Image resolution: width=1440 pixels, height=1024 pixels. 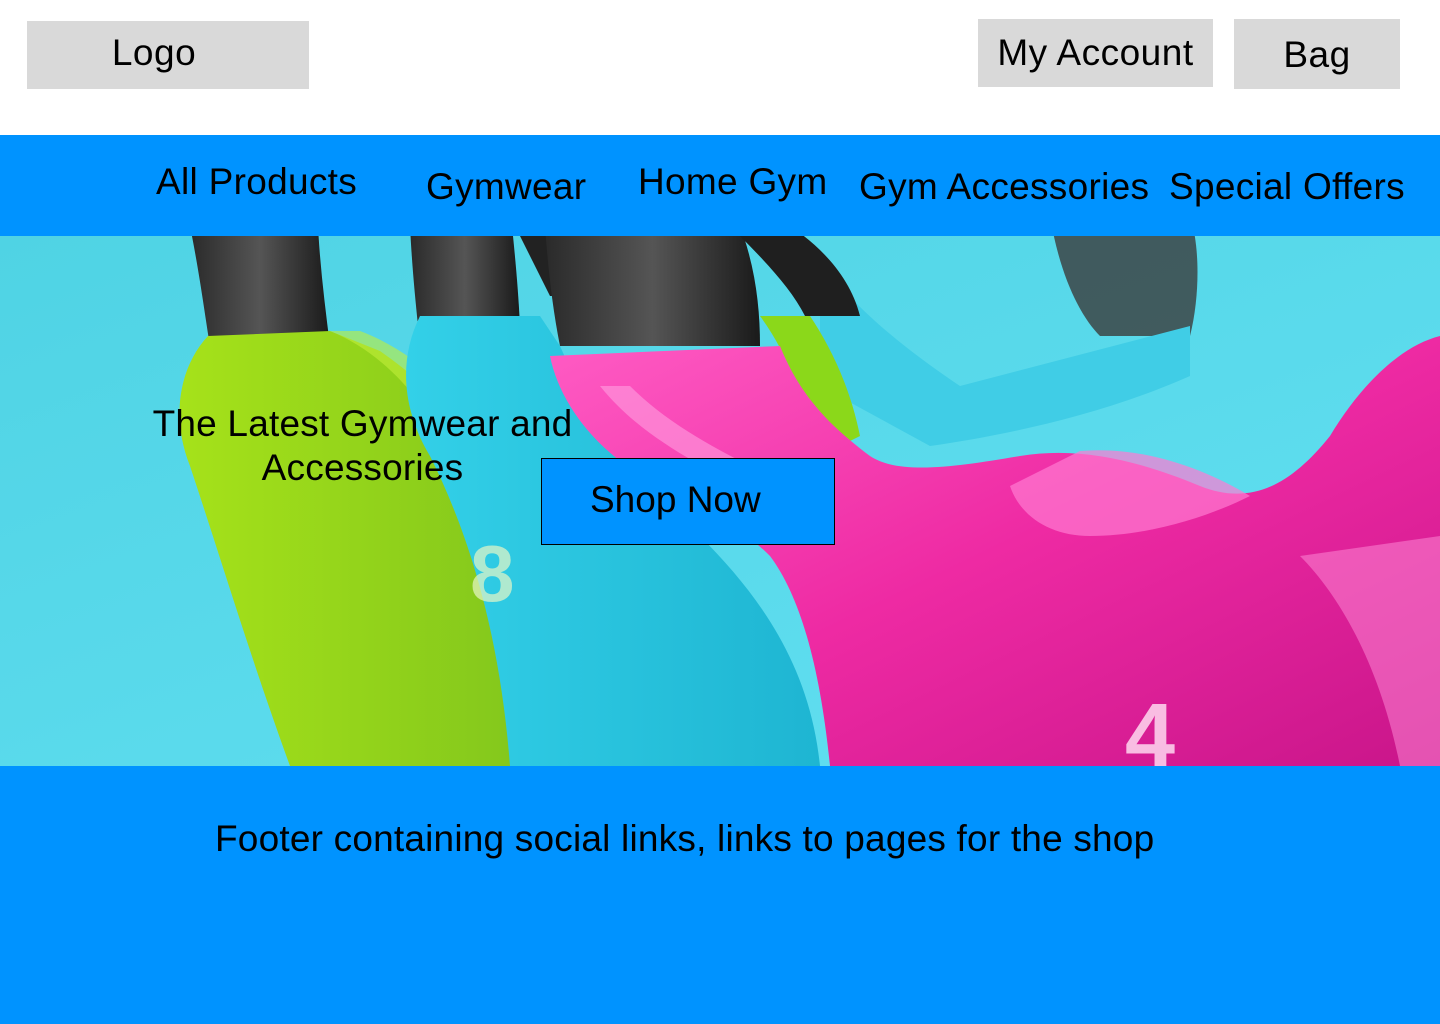 I want to click on bag-label: Bag, so click(x=1317, y=54).